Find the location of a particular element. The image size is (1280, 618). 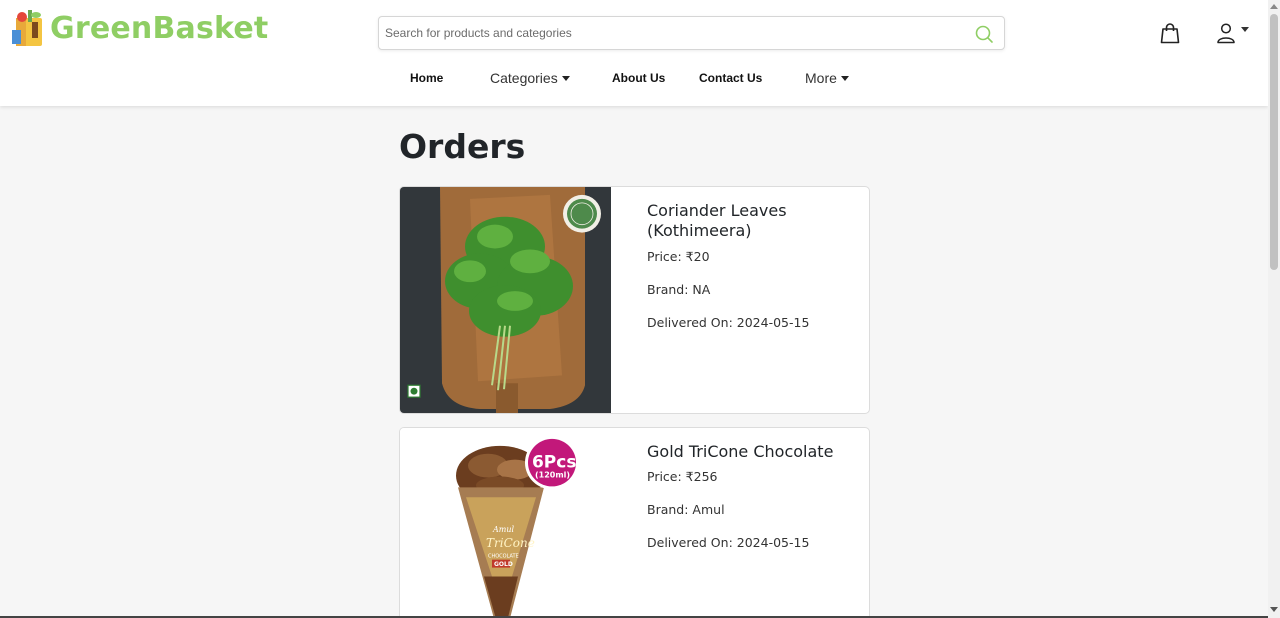

nav-contact-label: Contact Us is located at coordinates (731, 78).